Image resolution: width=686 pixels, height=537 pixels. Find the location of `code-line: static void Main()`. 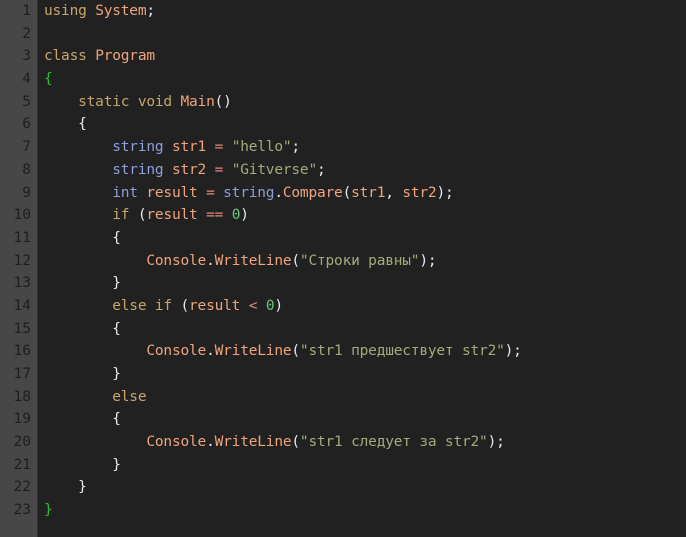

code-line: static void Main() is located at coordinates (365, 102).